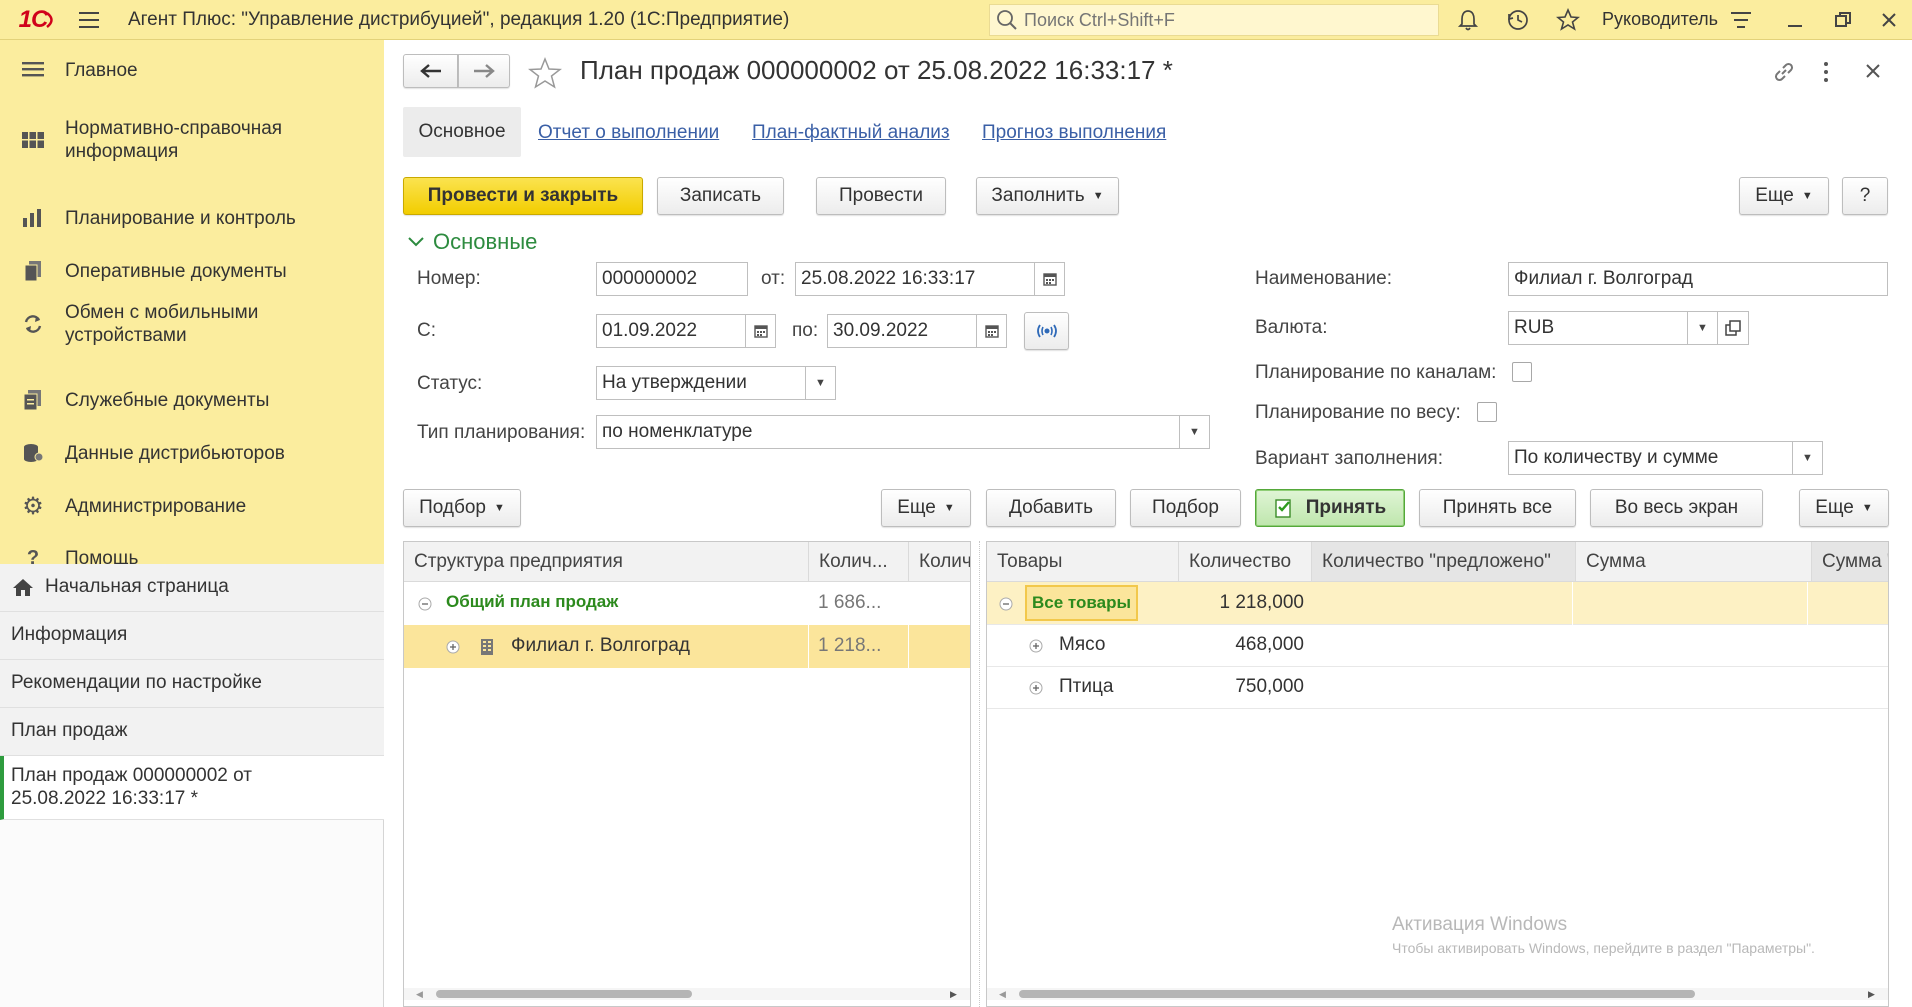 The width and height of the screenshot is (1912, 1007). What do you see at coordinates (472, 242) in the screenshot?
I see `group-main-header: Основные` at bounding box center [472, 242].